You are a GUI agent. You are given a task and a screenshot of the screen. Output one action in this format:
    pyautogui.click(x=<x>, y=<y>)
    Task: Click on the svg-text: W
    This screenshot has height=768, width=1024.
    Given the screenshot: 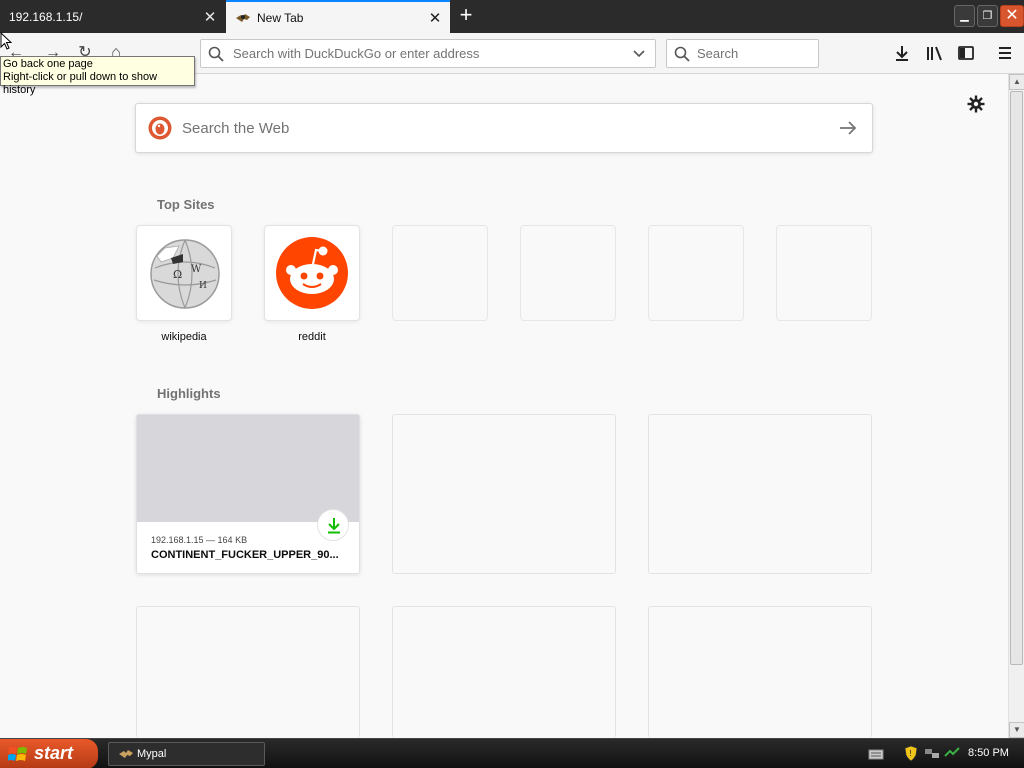 What is the action you would take?
    pyautogui.click(x=196, y=269)
    